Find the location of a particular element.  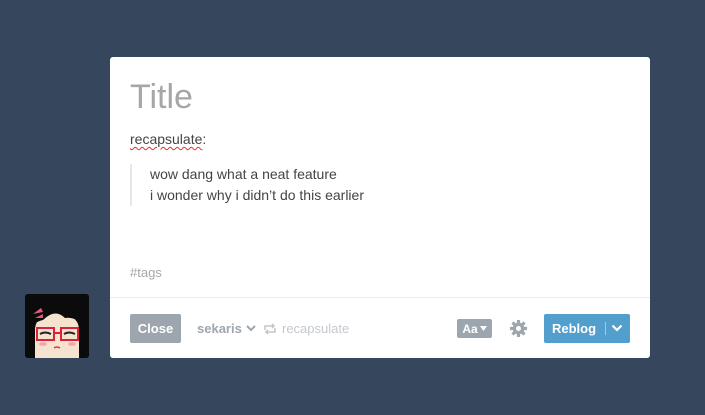

reblog-icon is located at coordinates (270, 328).